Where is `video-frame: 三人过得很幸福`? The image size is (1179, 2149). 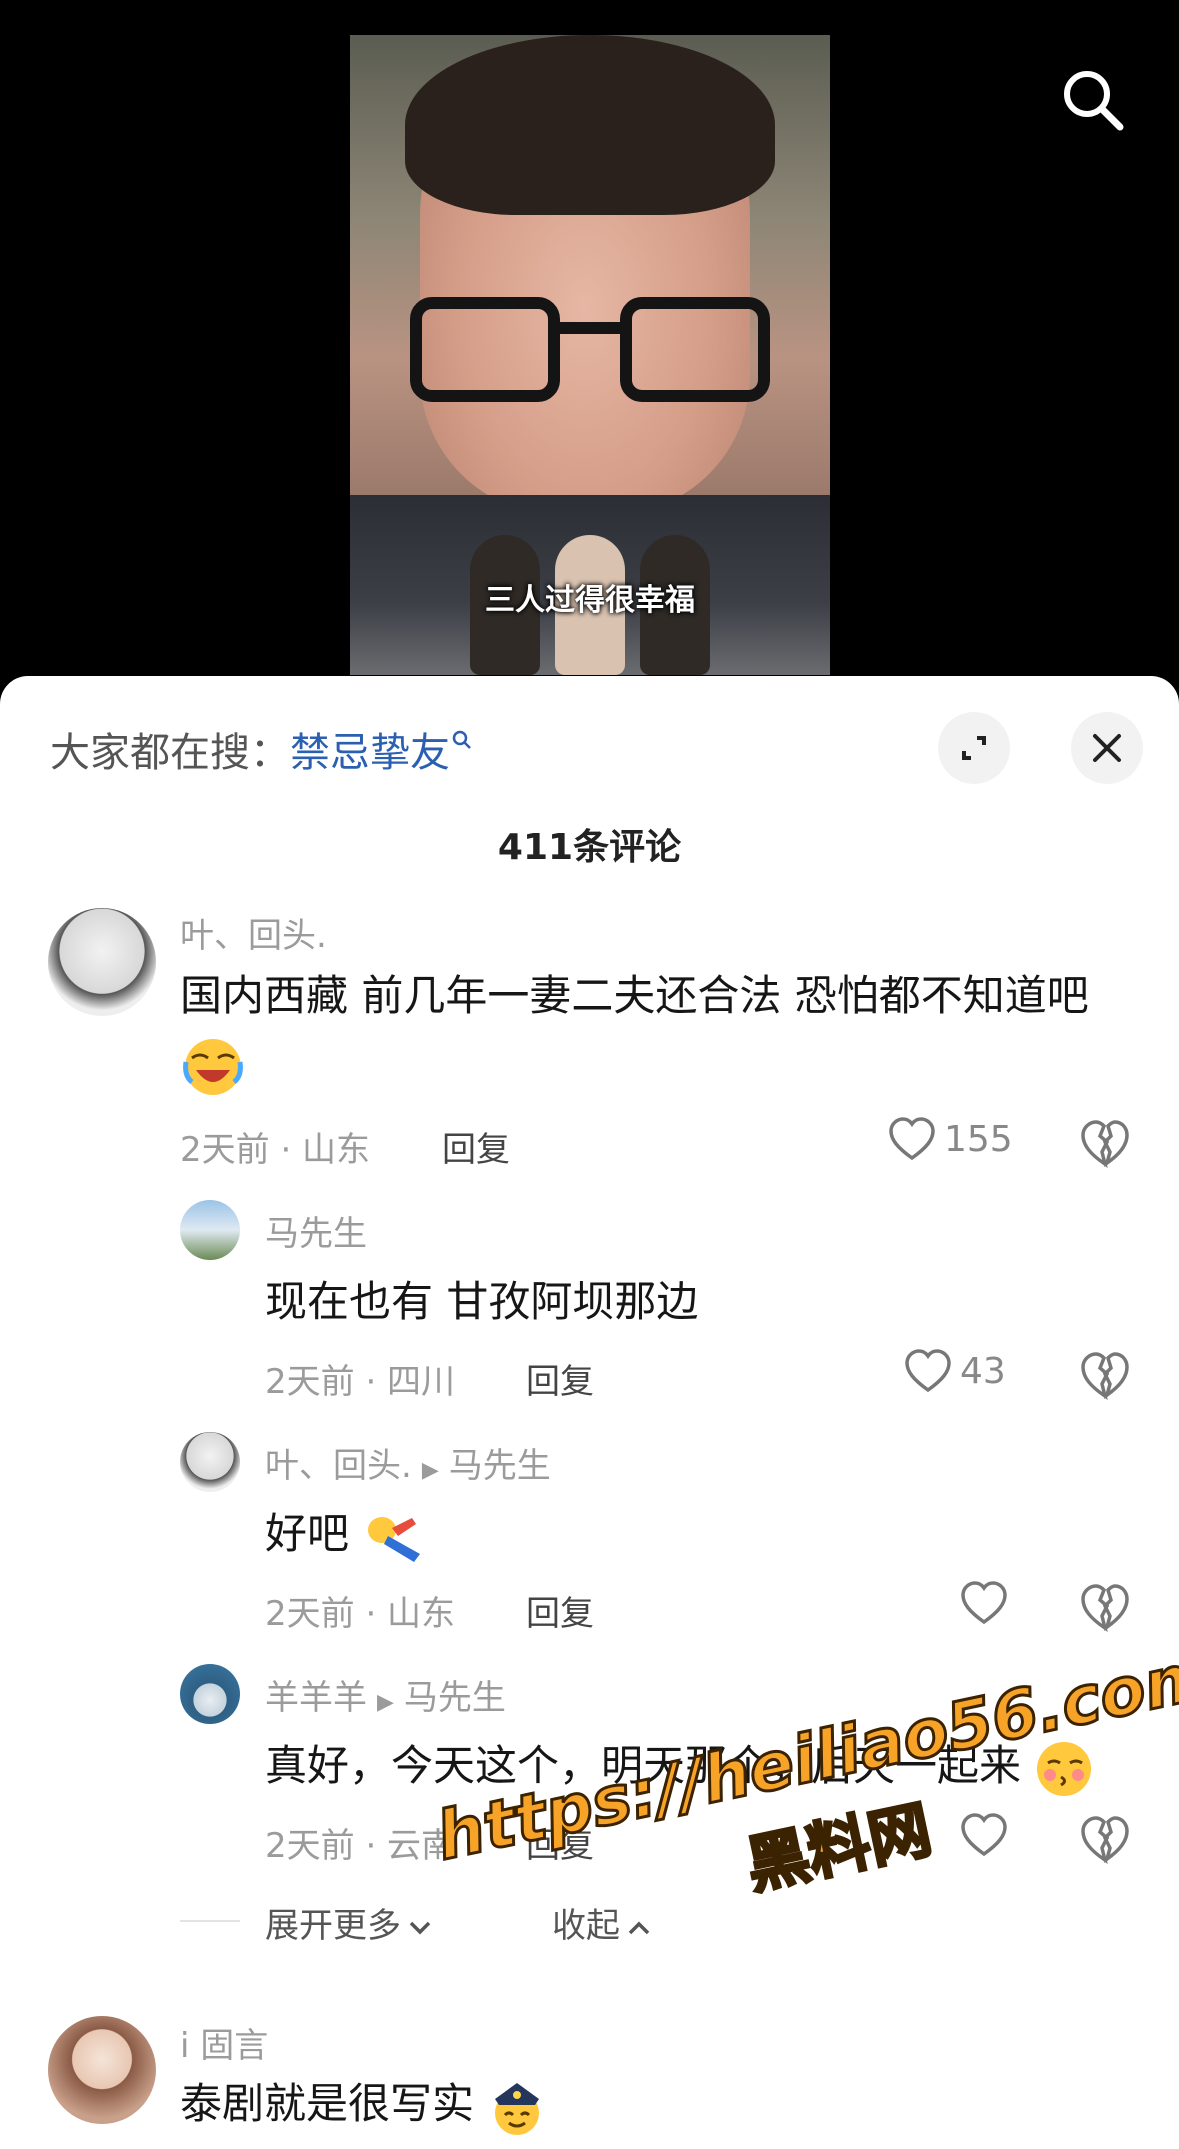
video-frame: 三人过得很幸福 is located at coordinates (590, 355).